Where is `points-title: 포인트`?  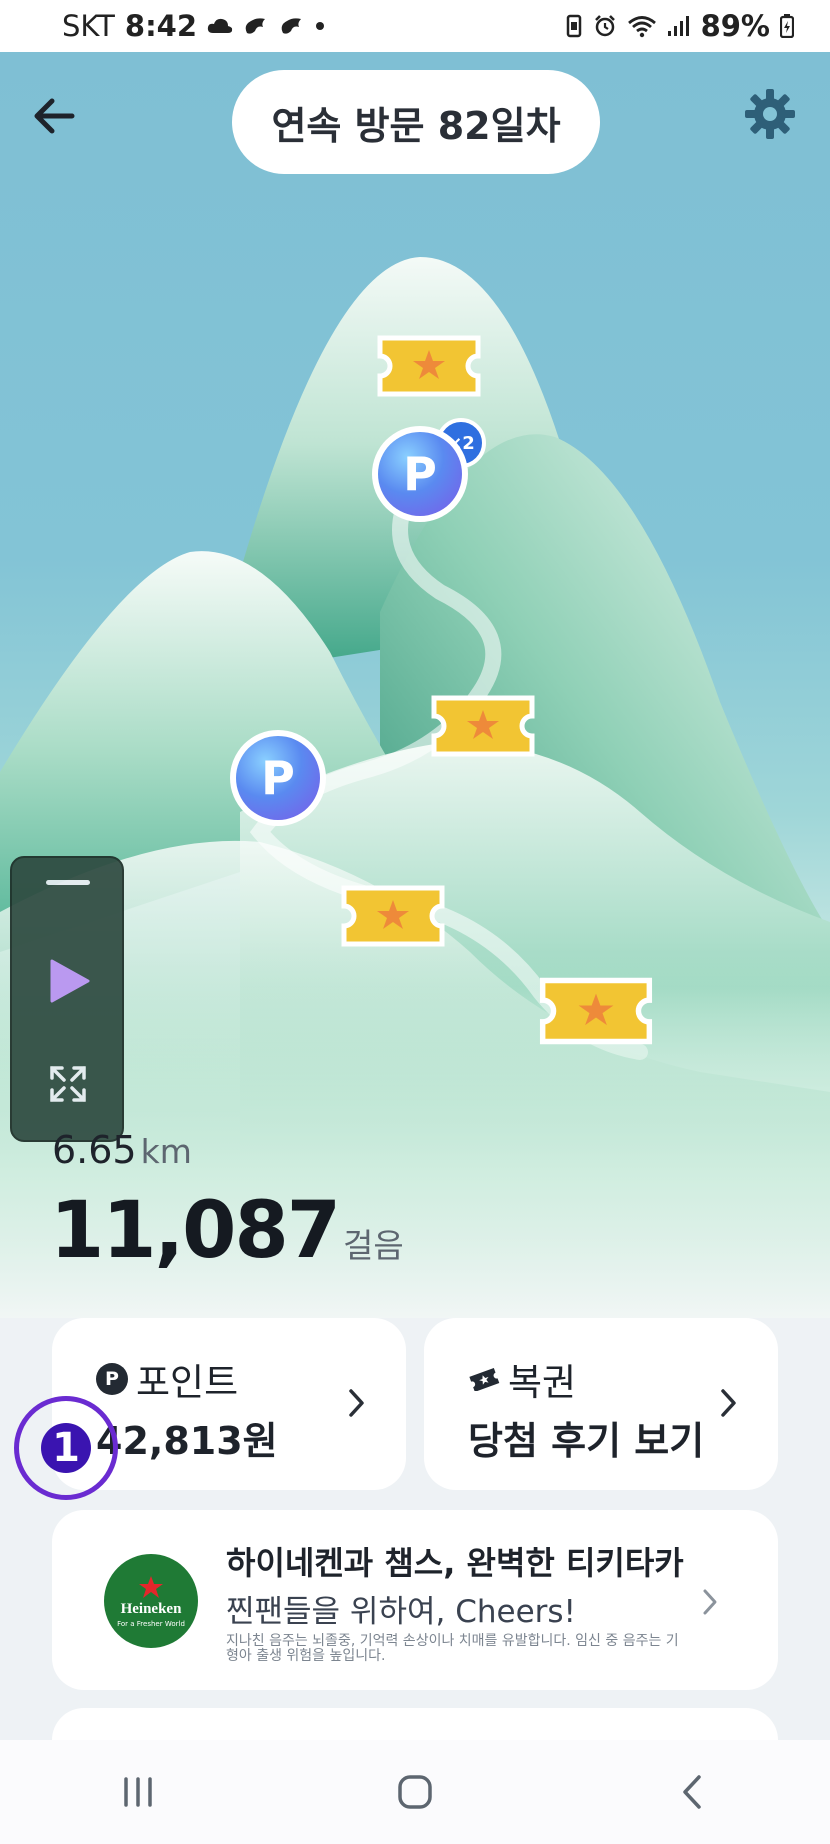 points-title: 포인트 is located at coordinates (187, 1382).